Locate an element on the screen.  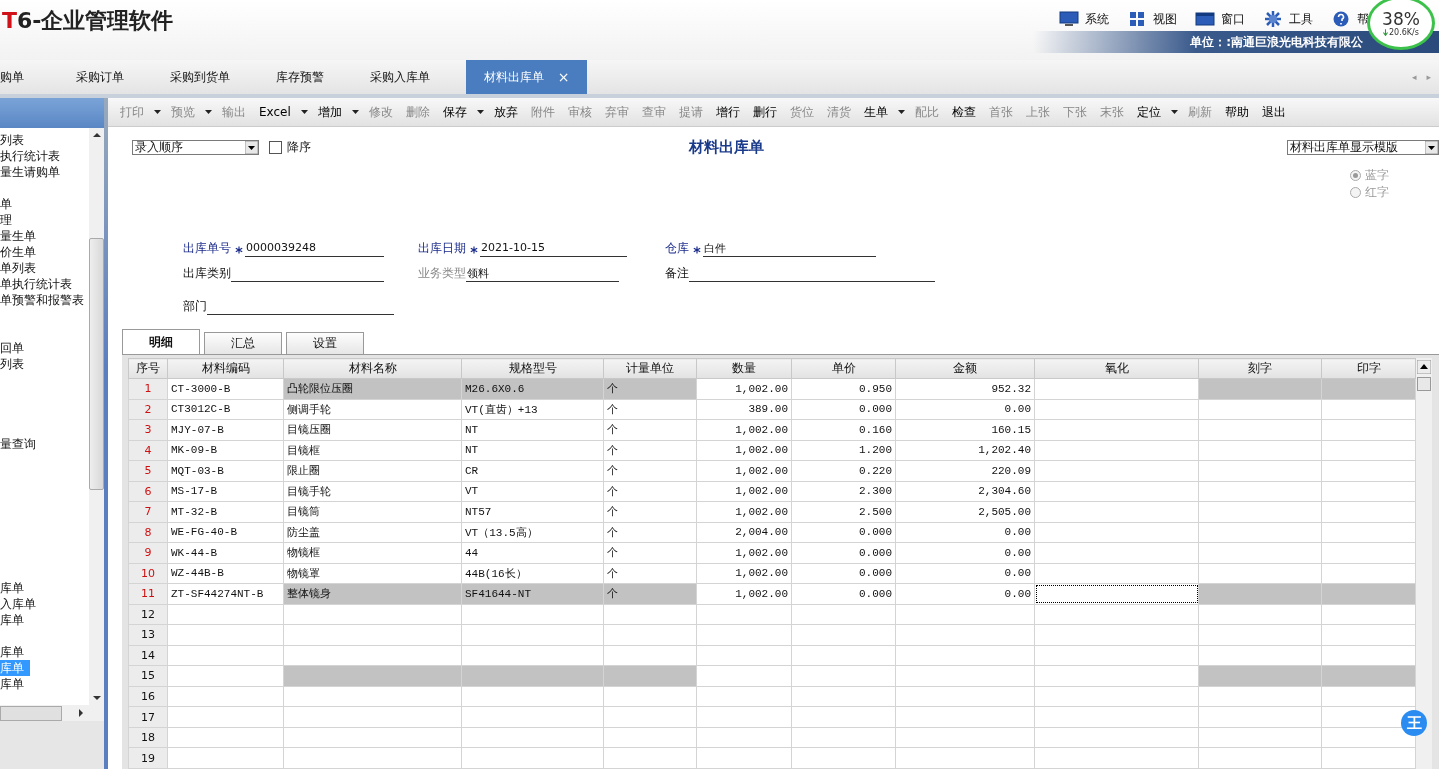
table-cell: 44B(16长） is located at coordinates (532, 573).